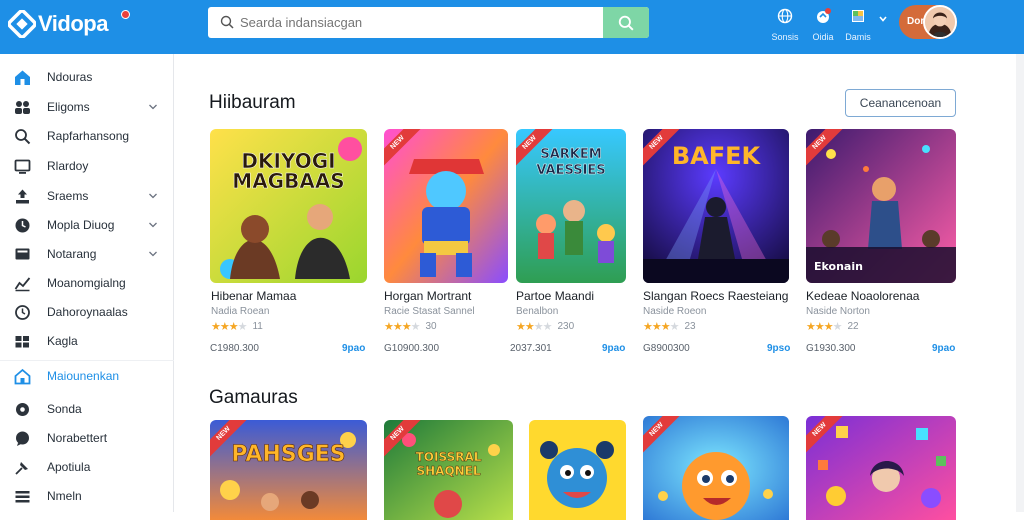 Image resolution: width=1024 pixels, height=520 pixels. What do you see at coordinates (22, 284) in the screenshot?
I see `chart-icon` at bounding box center [22, 284].